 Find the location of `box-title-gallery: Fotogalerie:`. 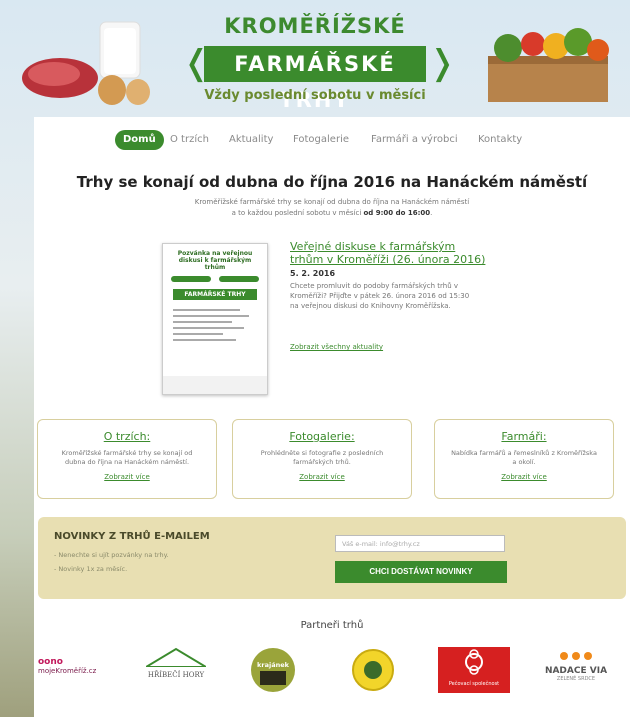

box-title-gallery: Fotogalerie: is located at coordinates (322, 436).